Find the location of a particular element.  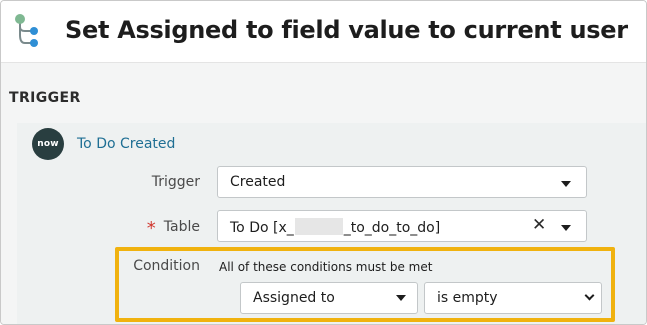

close-icon: ✕ is located at coordinates (539, 225).